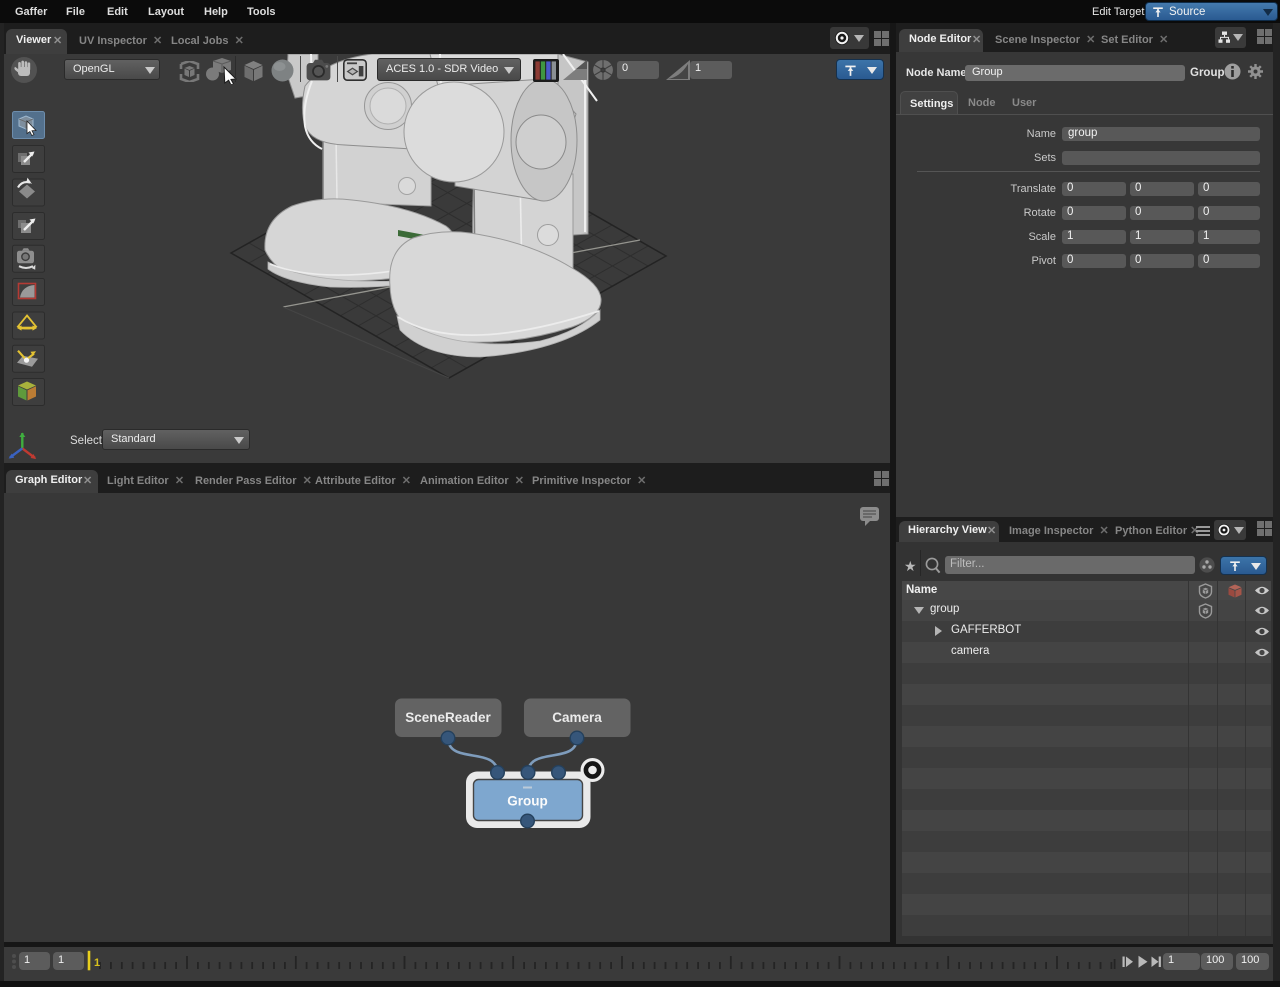  I want to click on svg-text: SceneReader, so click(448, 717).